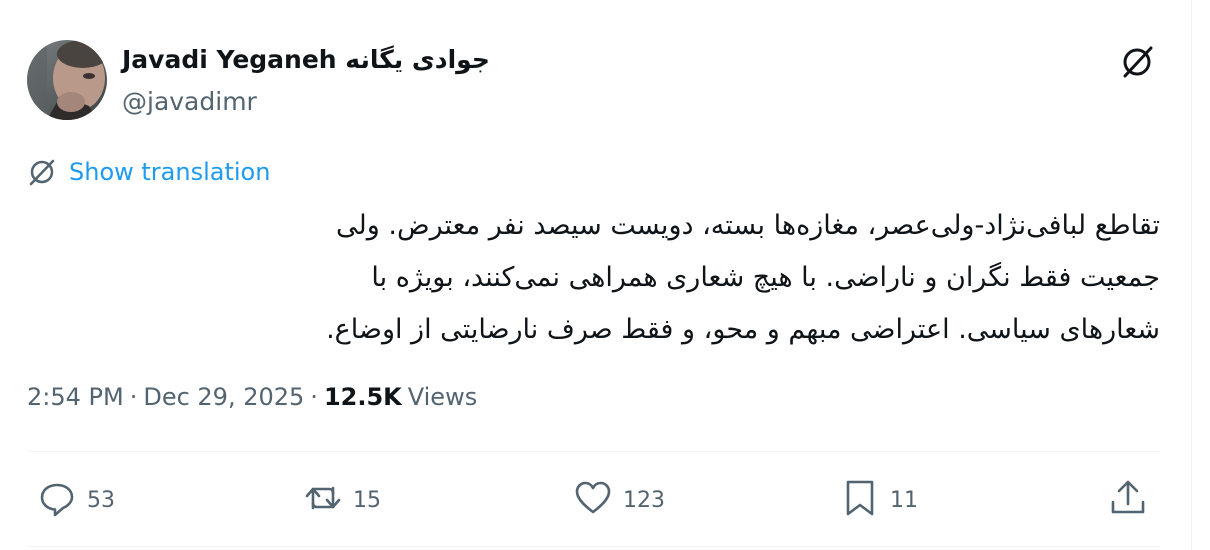  I want to click on reply-count: 53, so click(101, 500).